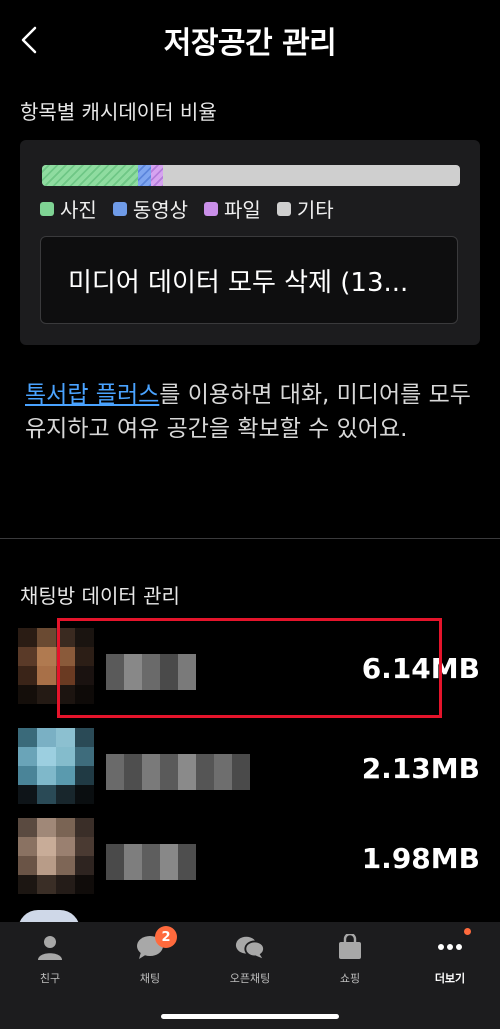  Describe the element at coordinates (453, 945) in the screenshot. I see `more-icon` at that location.